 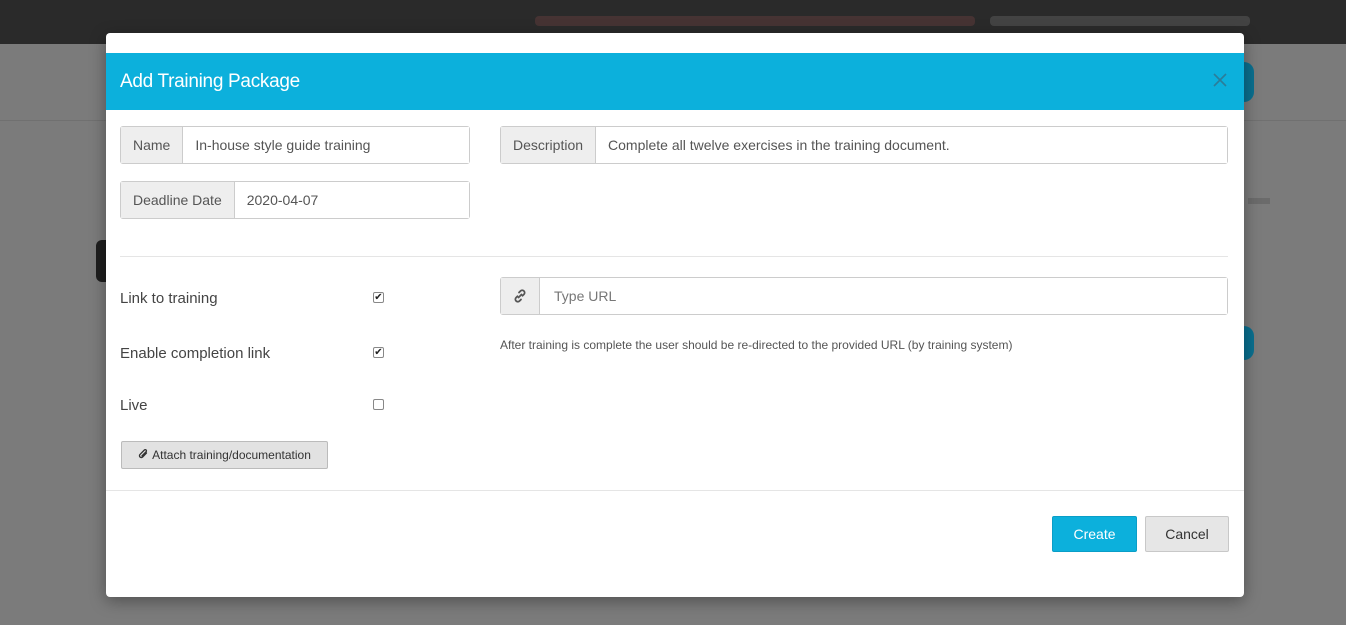 What do you see at coordinates (755, 21) in the screenshot?
I see `background-notice` at bounding box center [755, 21].